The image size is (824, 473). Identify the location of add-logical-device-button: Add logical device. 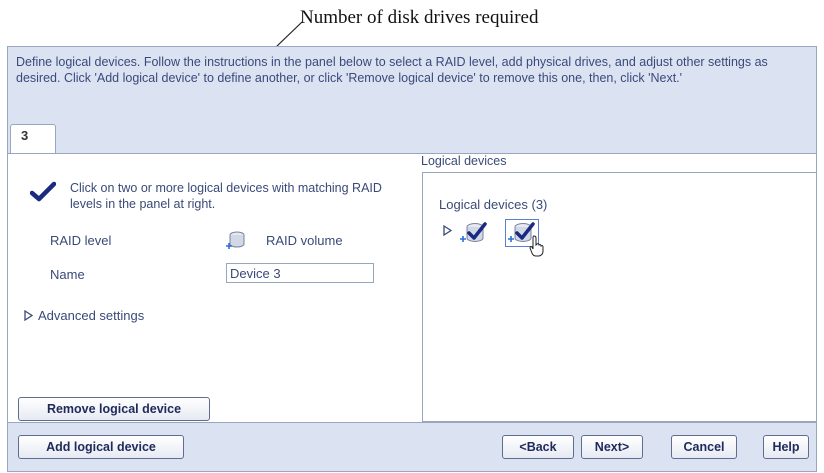
(101, 447).